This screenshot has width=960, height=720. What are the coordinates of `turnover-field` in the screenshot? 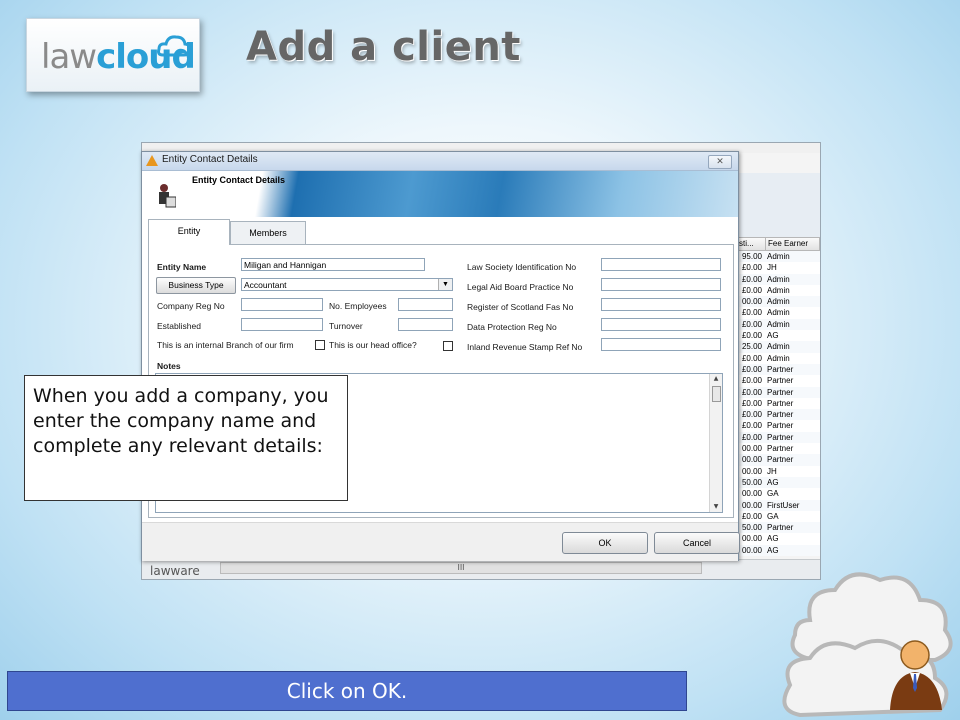 It's located at (425, 324).